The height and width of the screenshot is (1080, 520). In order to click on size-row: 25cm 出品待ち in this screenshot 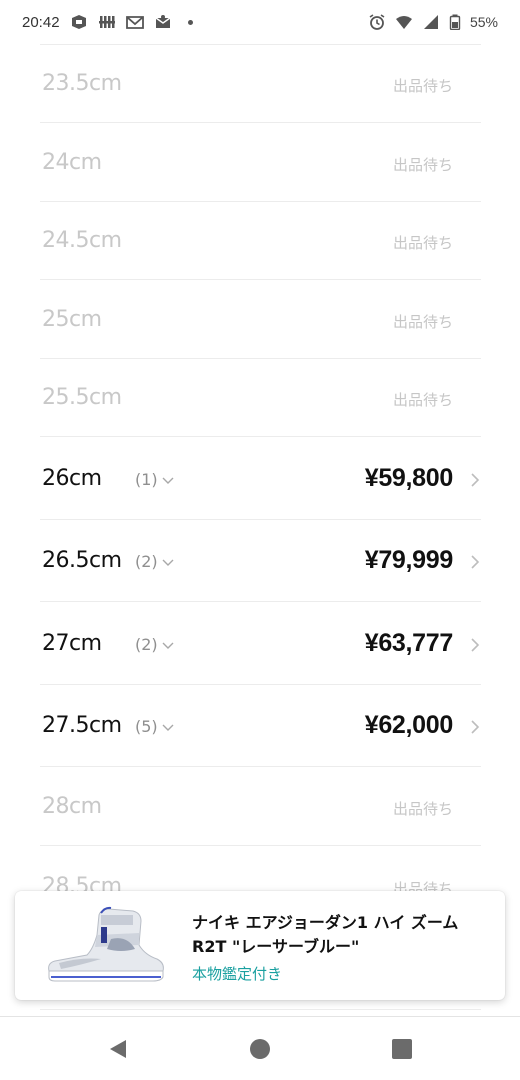, I will do `click(260, 319)`.